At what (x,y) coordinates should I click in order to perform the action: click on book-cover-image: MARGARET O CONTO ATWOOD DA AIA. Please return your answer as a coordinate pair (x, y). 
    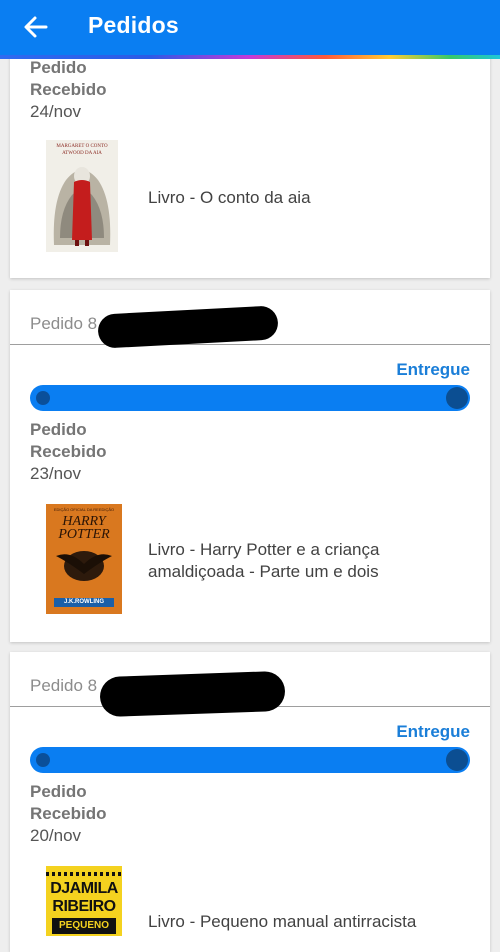
    Looking at the image, I should click on (82, 196).